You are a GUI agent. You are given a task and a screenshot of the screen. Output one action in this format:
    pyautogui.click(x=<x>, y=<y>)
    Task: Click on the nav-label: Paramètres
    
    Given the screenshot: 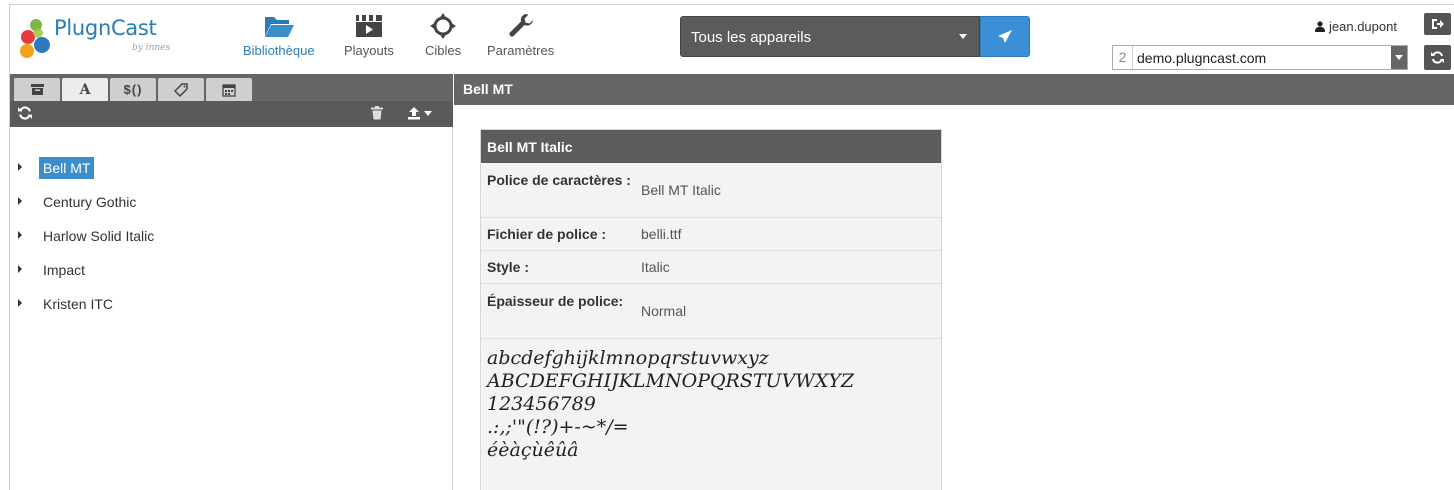 What is the action you would take?
    pyautogui.click(x=521, y=50)
    